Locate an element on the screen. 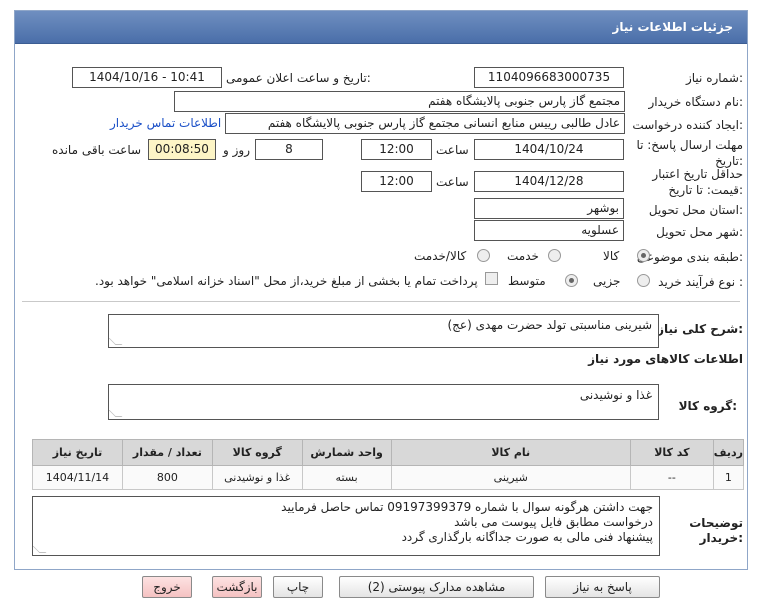  col-name: نام کالا is located at coordinates (510, 452).